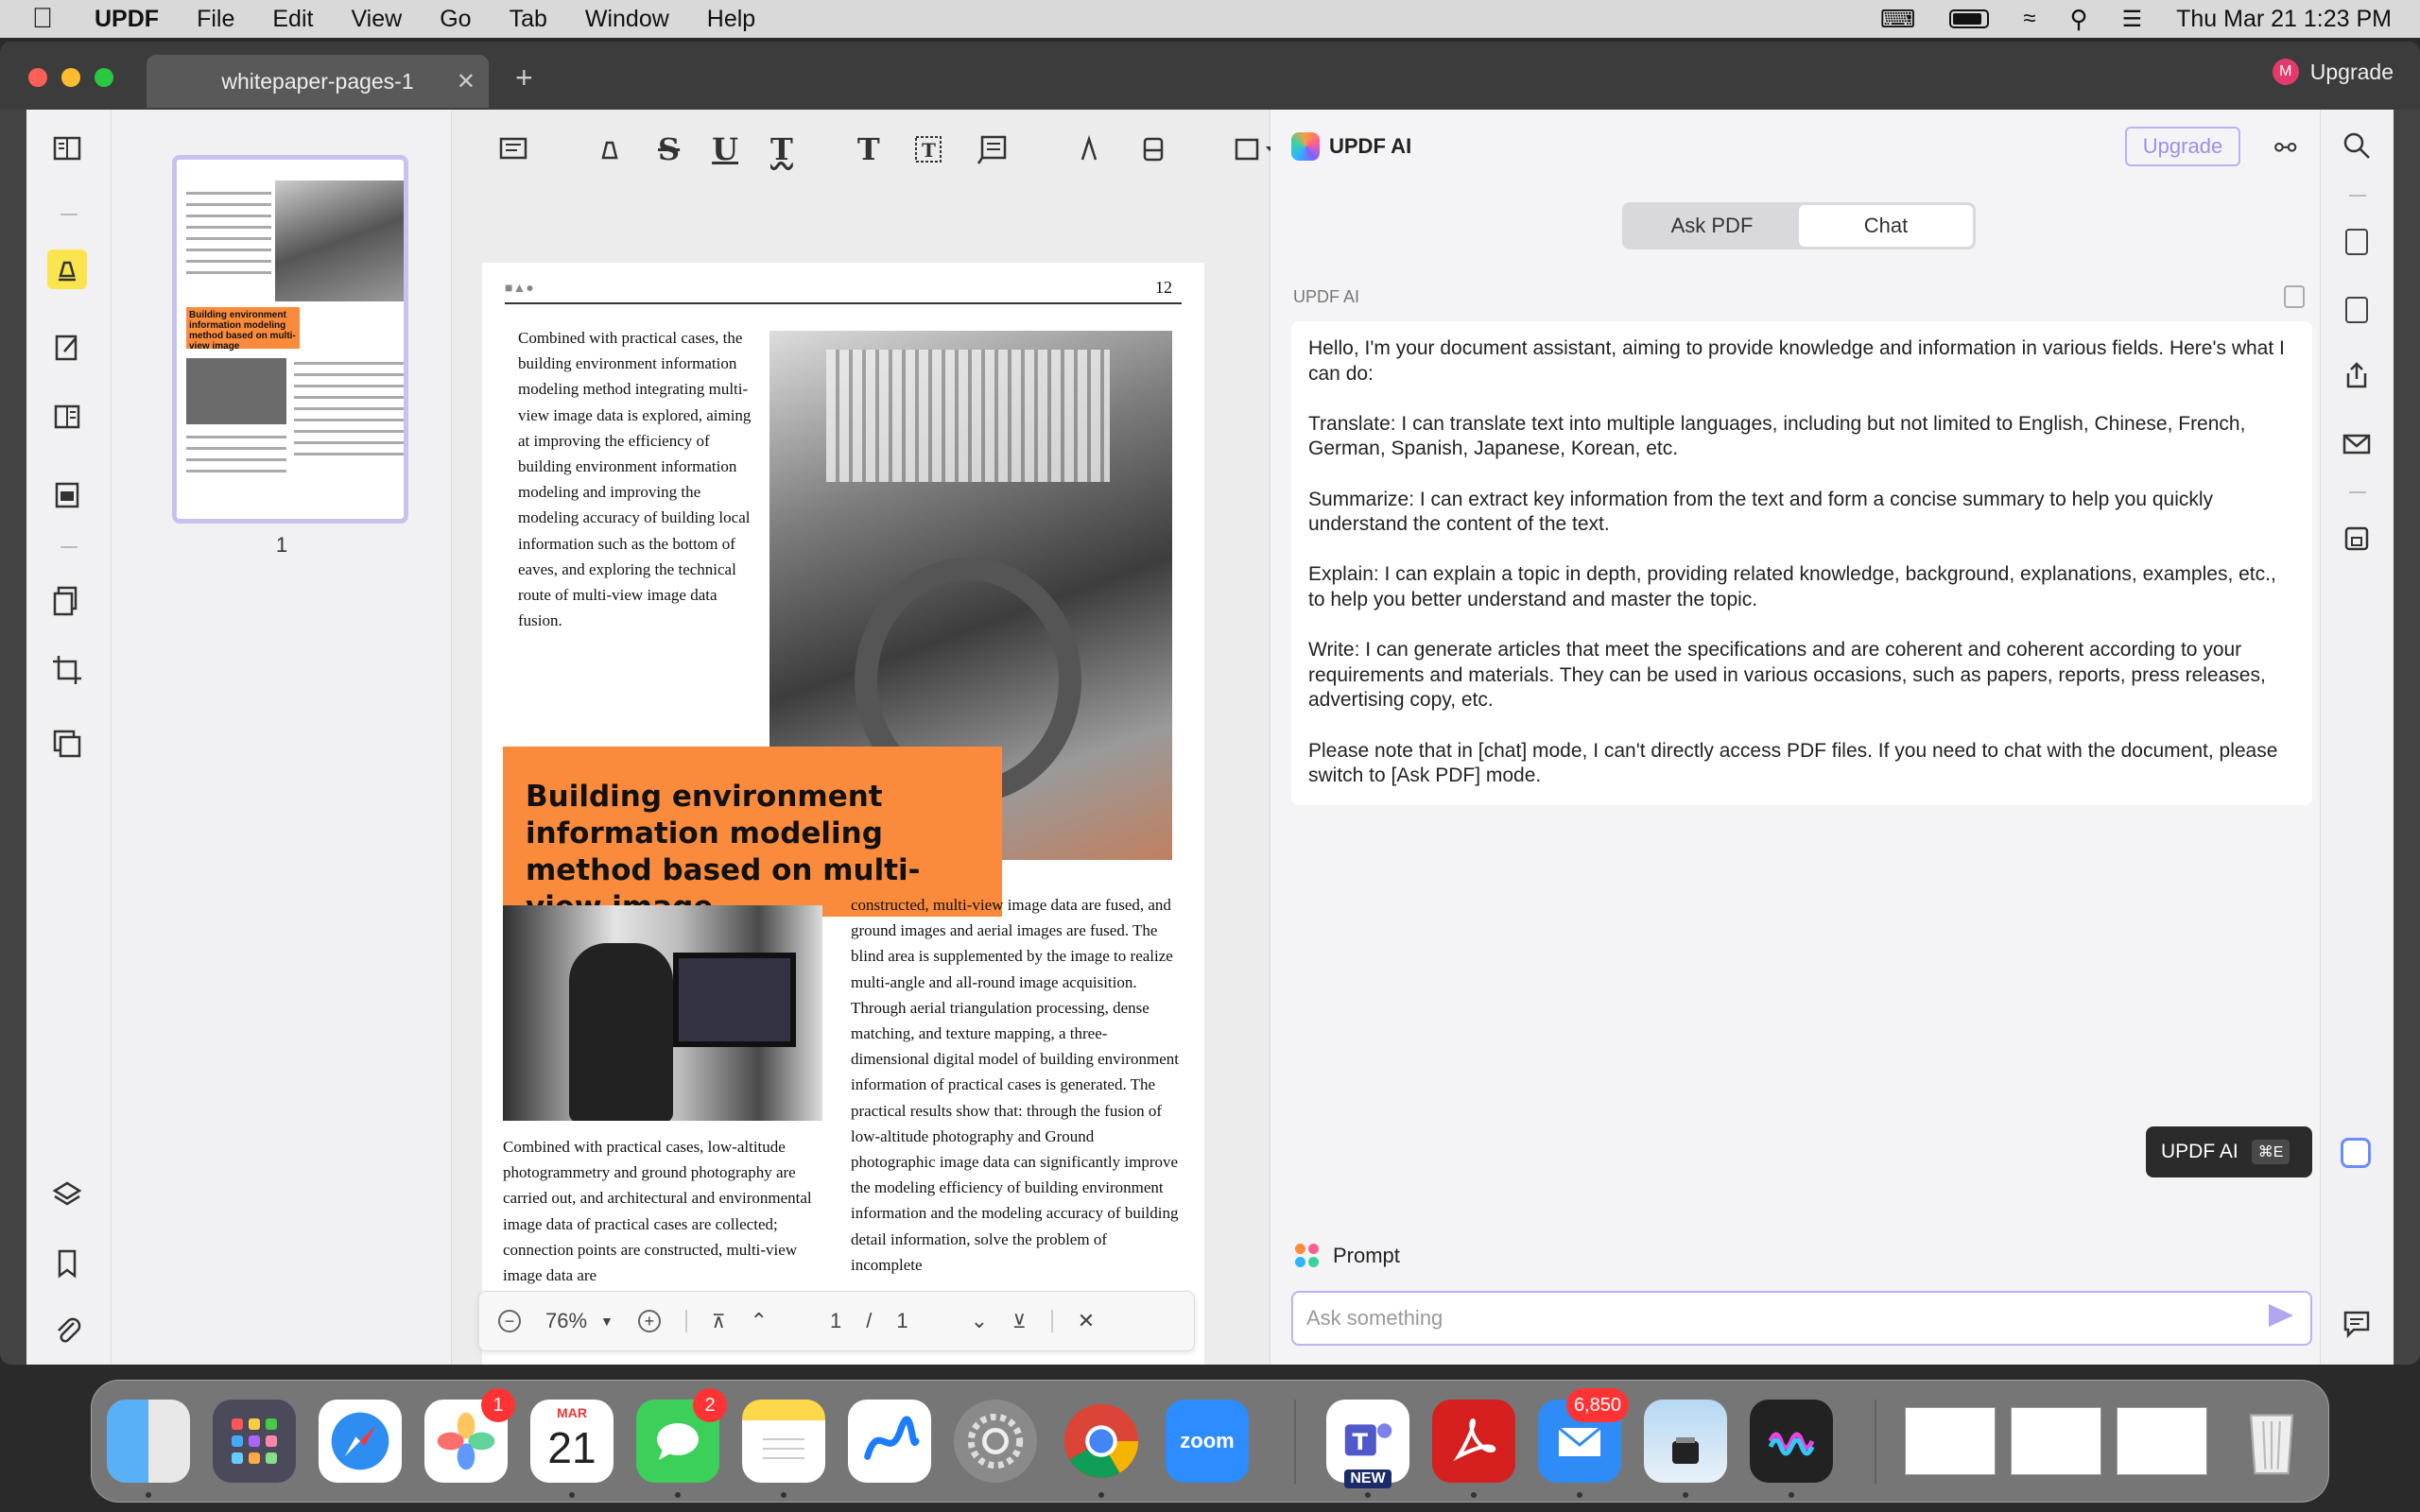  I want to click on send-icon, so click(2281, 1315).